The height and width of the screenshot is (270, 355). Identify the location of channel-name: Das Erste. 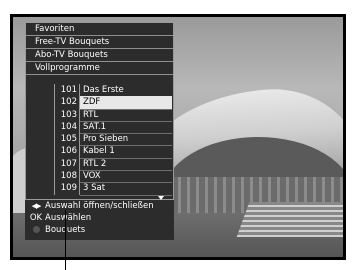
(126, 91).